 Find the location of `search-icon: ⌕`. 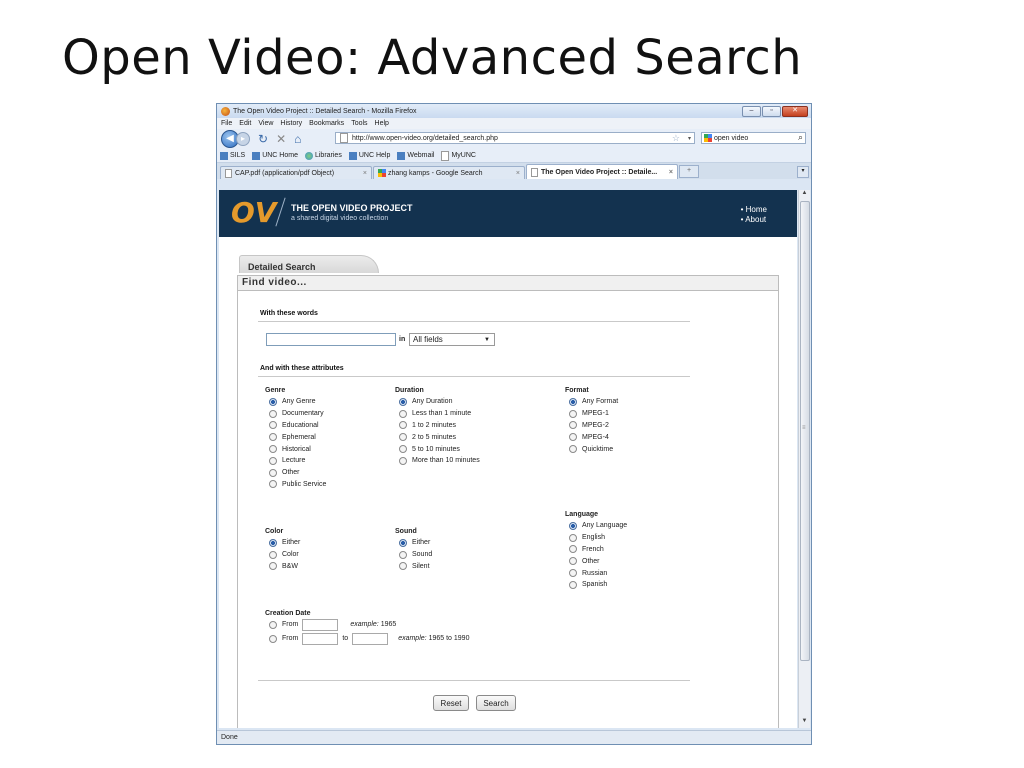

search-icon: ⌕ is located at coordinates (800, 137).